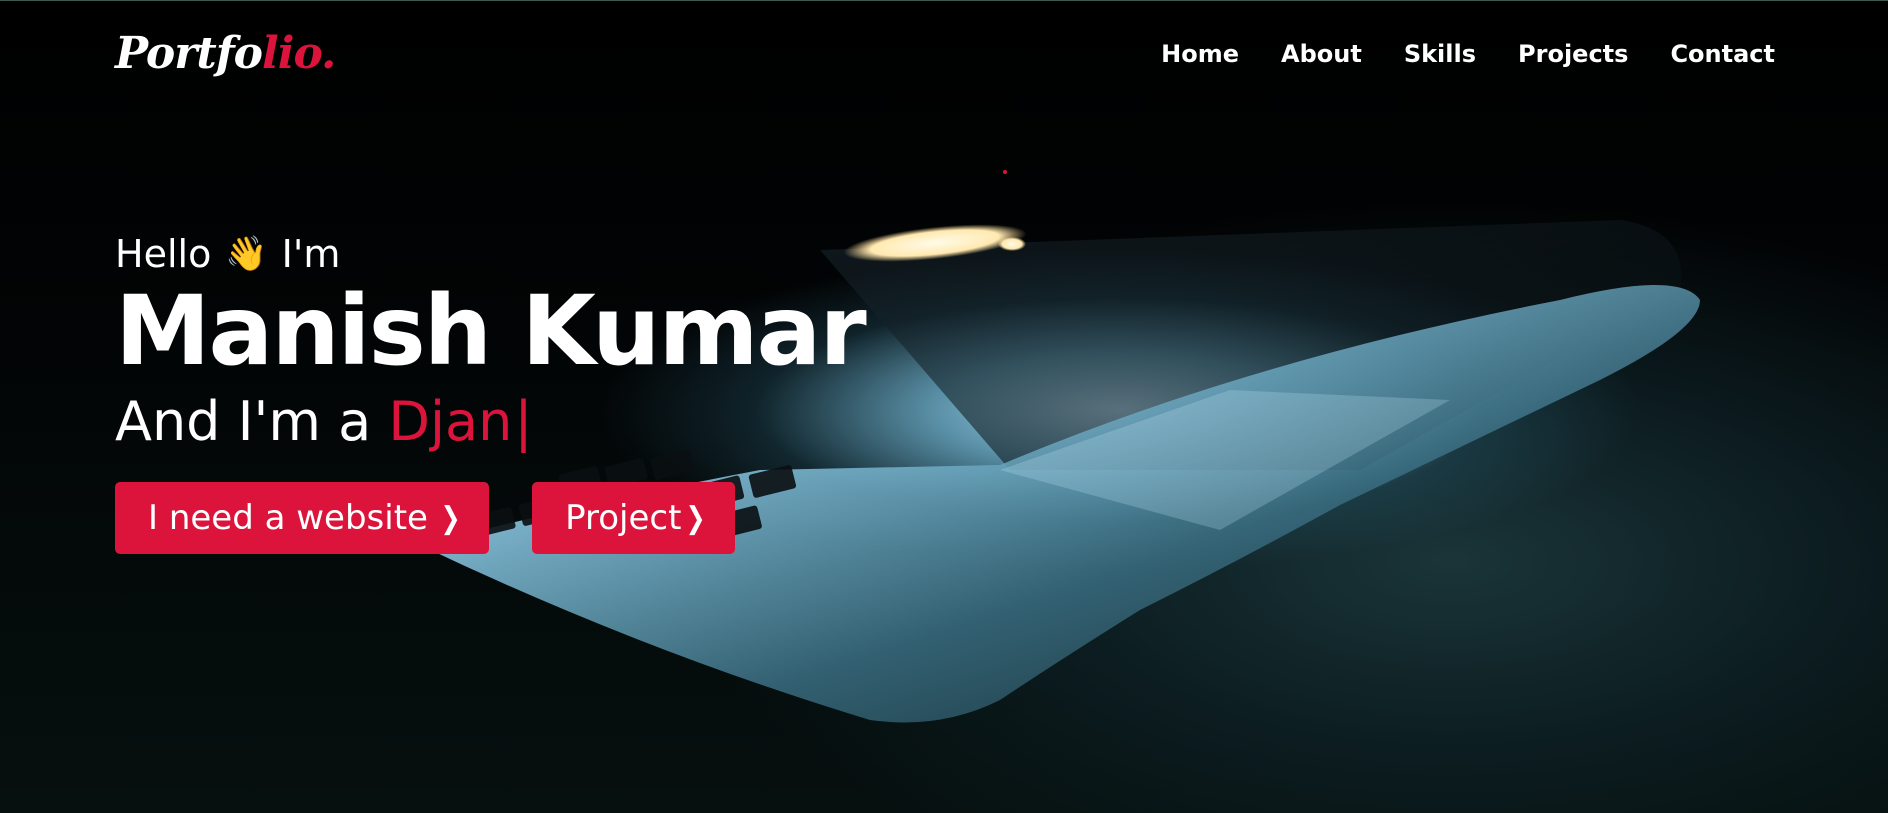 Image resolution: width=1888 pixels, height=813 pixels. I want to click on nav-link-about: About, so click(1321, 54).